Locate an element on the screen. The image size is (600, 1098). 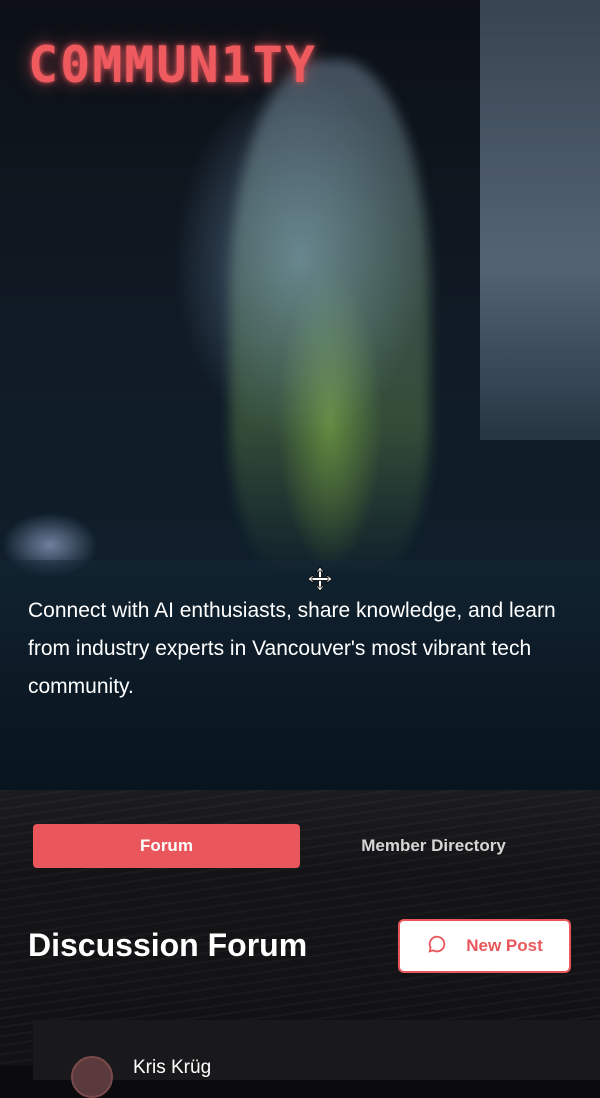
forum-post: Kris Krüg is located at coordinates (316, 1059).